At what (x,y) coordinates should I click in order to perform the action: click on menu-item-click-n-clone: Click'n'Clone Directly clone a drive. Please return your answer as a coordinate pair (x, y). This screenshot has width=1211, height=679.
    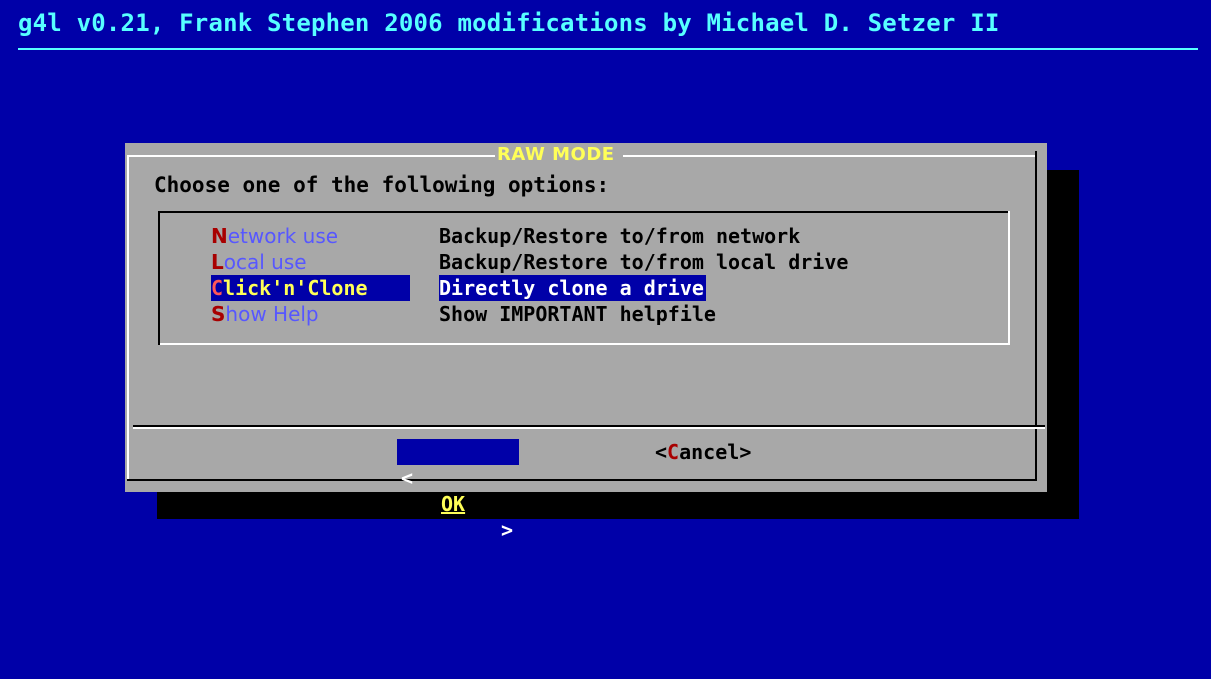
    Looking at the image, I should click on (458, 288).